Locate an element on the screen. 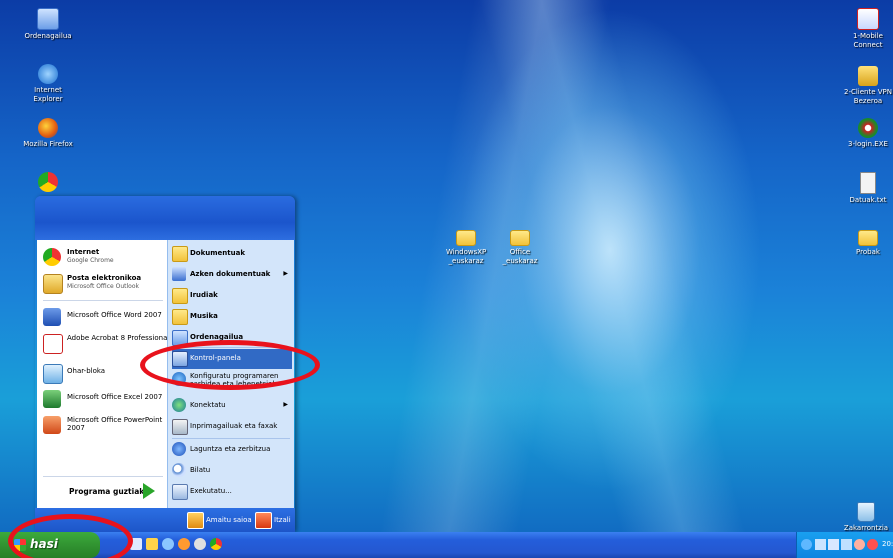 This screenshot has width=893, height=558. logoff-button: Amaitu saioa is located at coordinates (219, 520).